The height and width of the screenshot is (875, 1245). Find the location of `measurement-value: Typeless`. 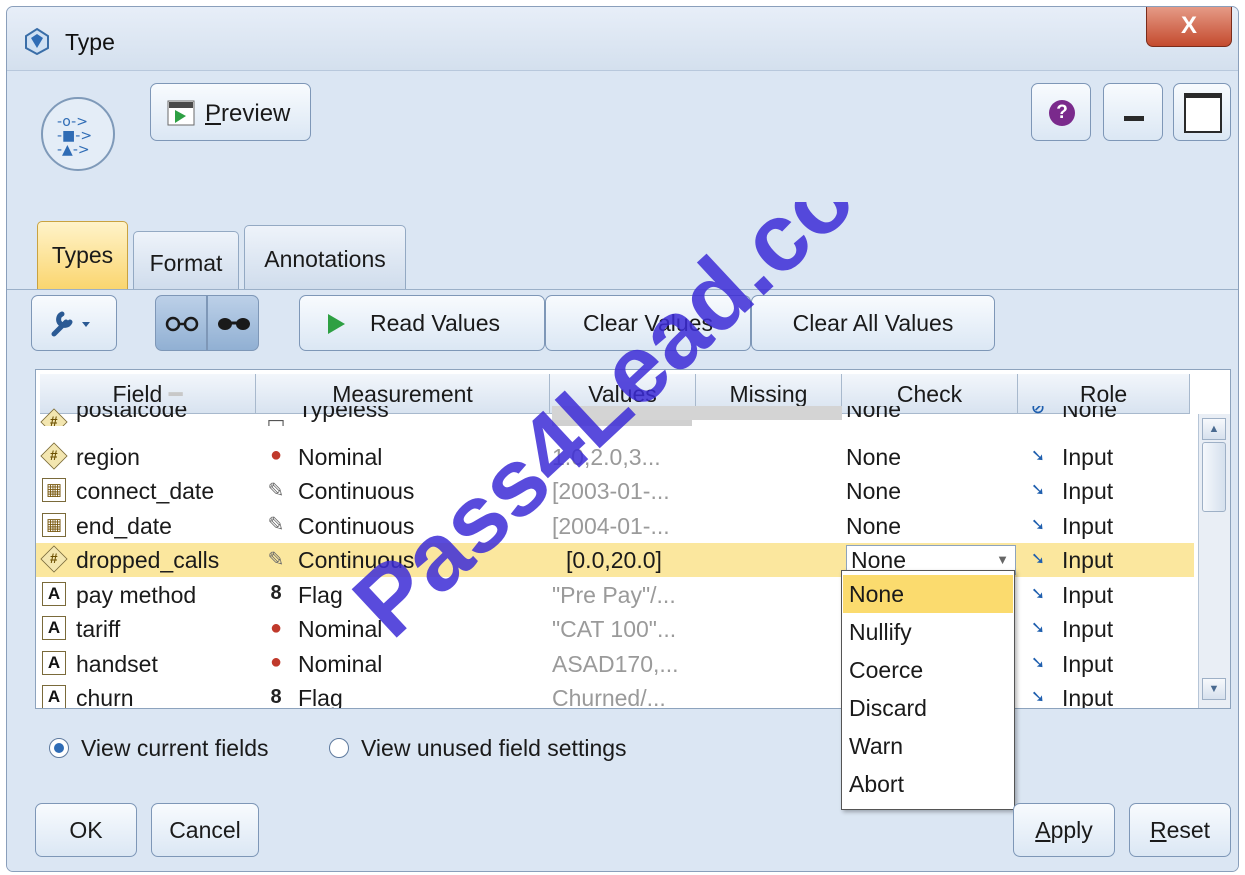

measurement-value: Typeless is located at coordinates (423, 416).